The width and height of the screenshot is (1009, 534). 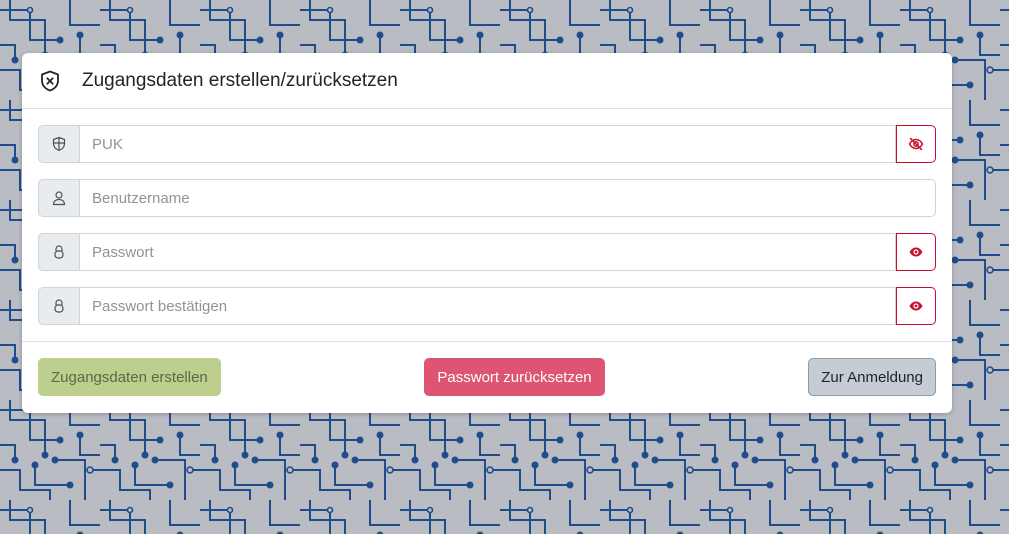 I want to click on to-login-button: Zur Anmeldung, so click(x=872, y=377).